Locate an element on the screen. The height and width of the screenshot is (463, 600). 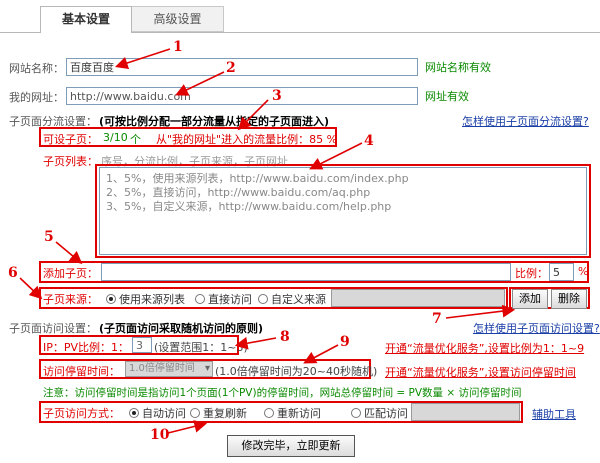
callout-4: 4 is located at coordinates (369, 141).